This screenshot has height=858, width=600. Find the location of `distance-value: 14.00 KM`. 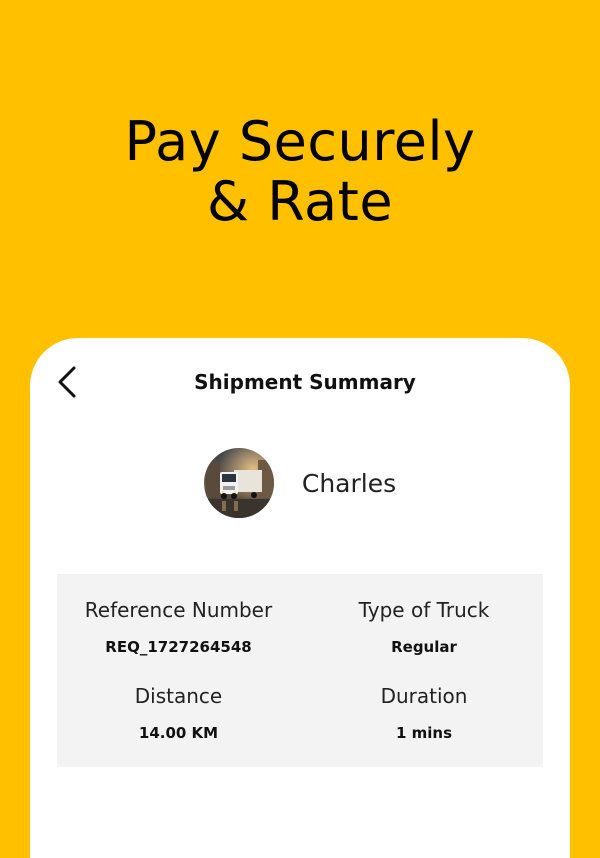

distance-value: 14.00 KM is located at coordinates (178, 733).